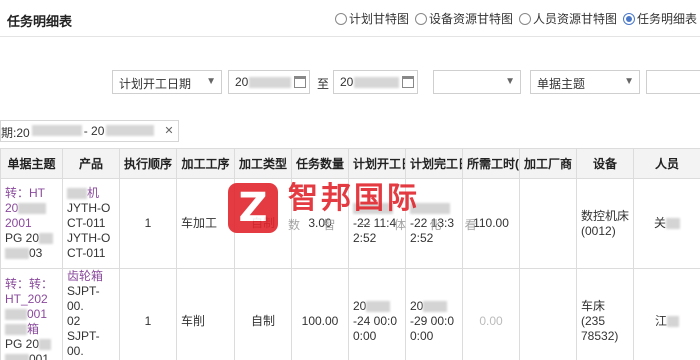 This screenshot has height=360, width=700. What do you see at coordinates (148, 223) in the screenshot?
I see `order-cell: 1` at bounding box center [148, 223].